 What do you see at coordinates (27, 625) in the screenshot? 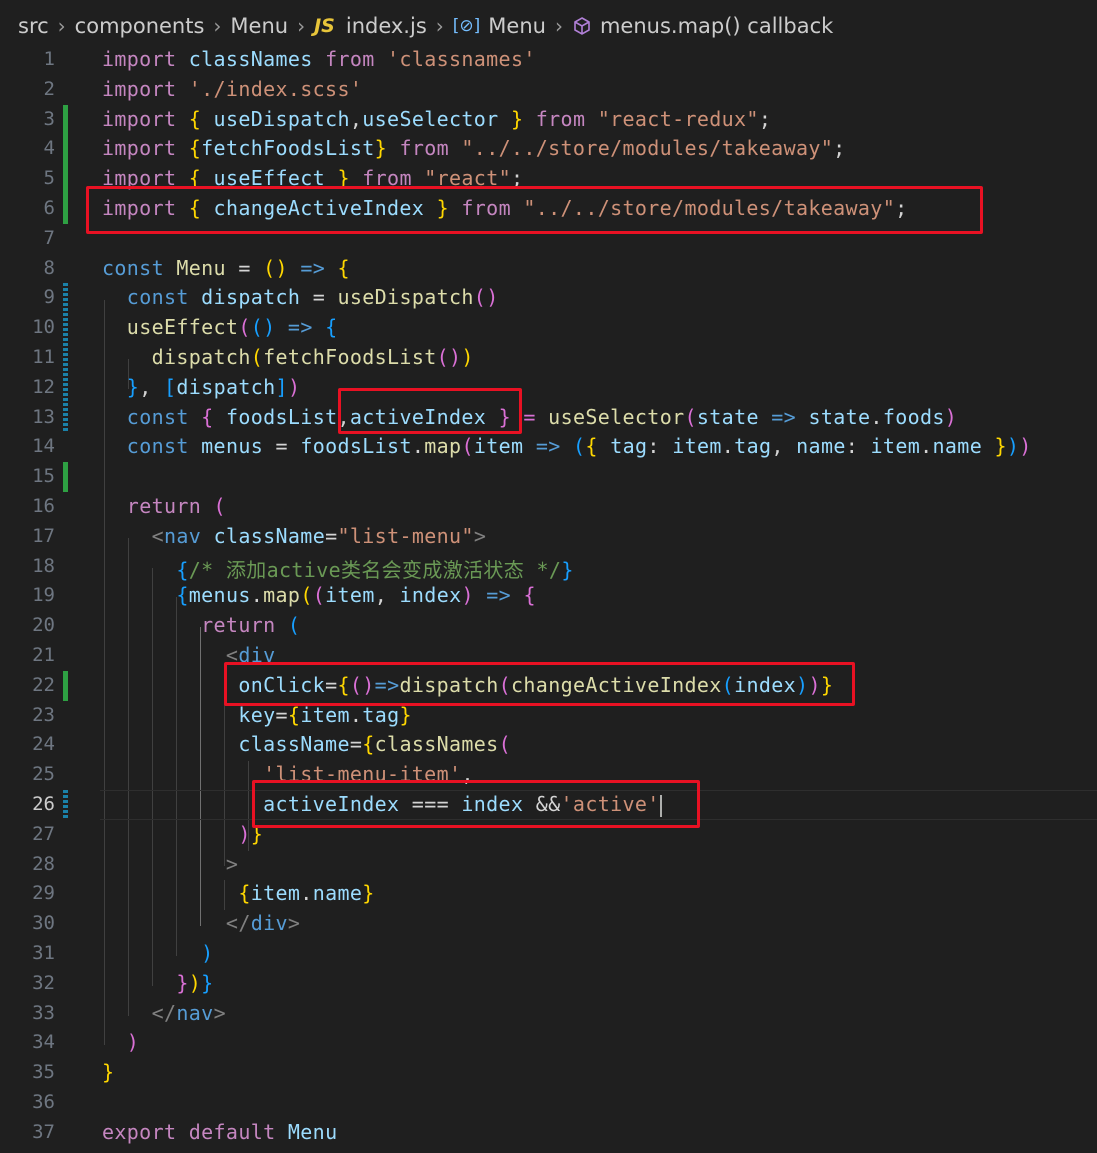
I see `line-number: 20` at bounding box center [27, 625].